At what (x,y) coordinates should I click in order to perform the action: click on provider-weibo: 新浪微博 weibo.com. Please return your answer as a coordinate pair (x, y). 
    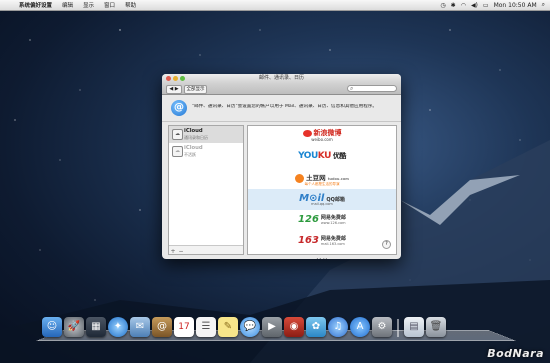
    Looking at the image, I should click on (322, 136).